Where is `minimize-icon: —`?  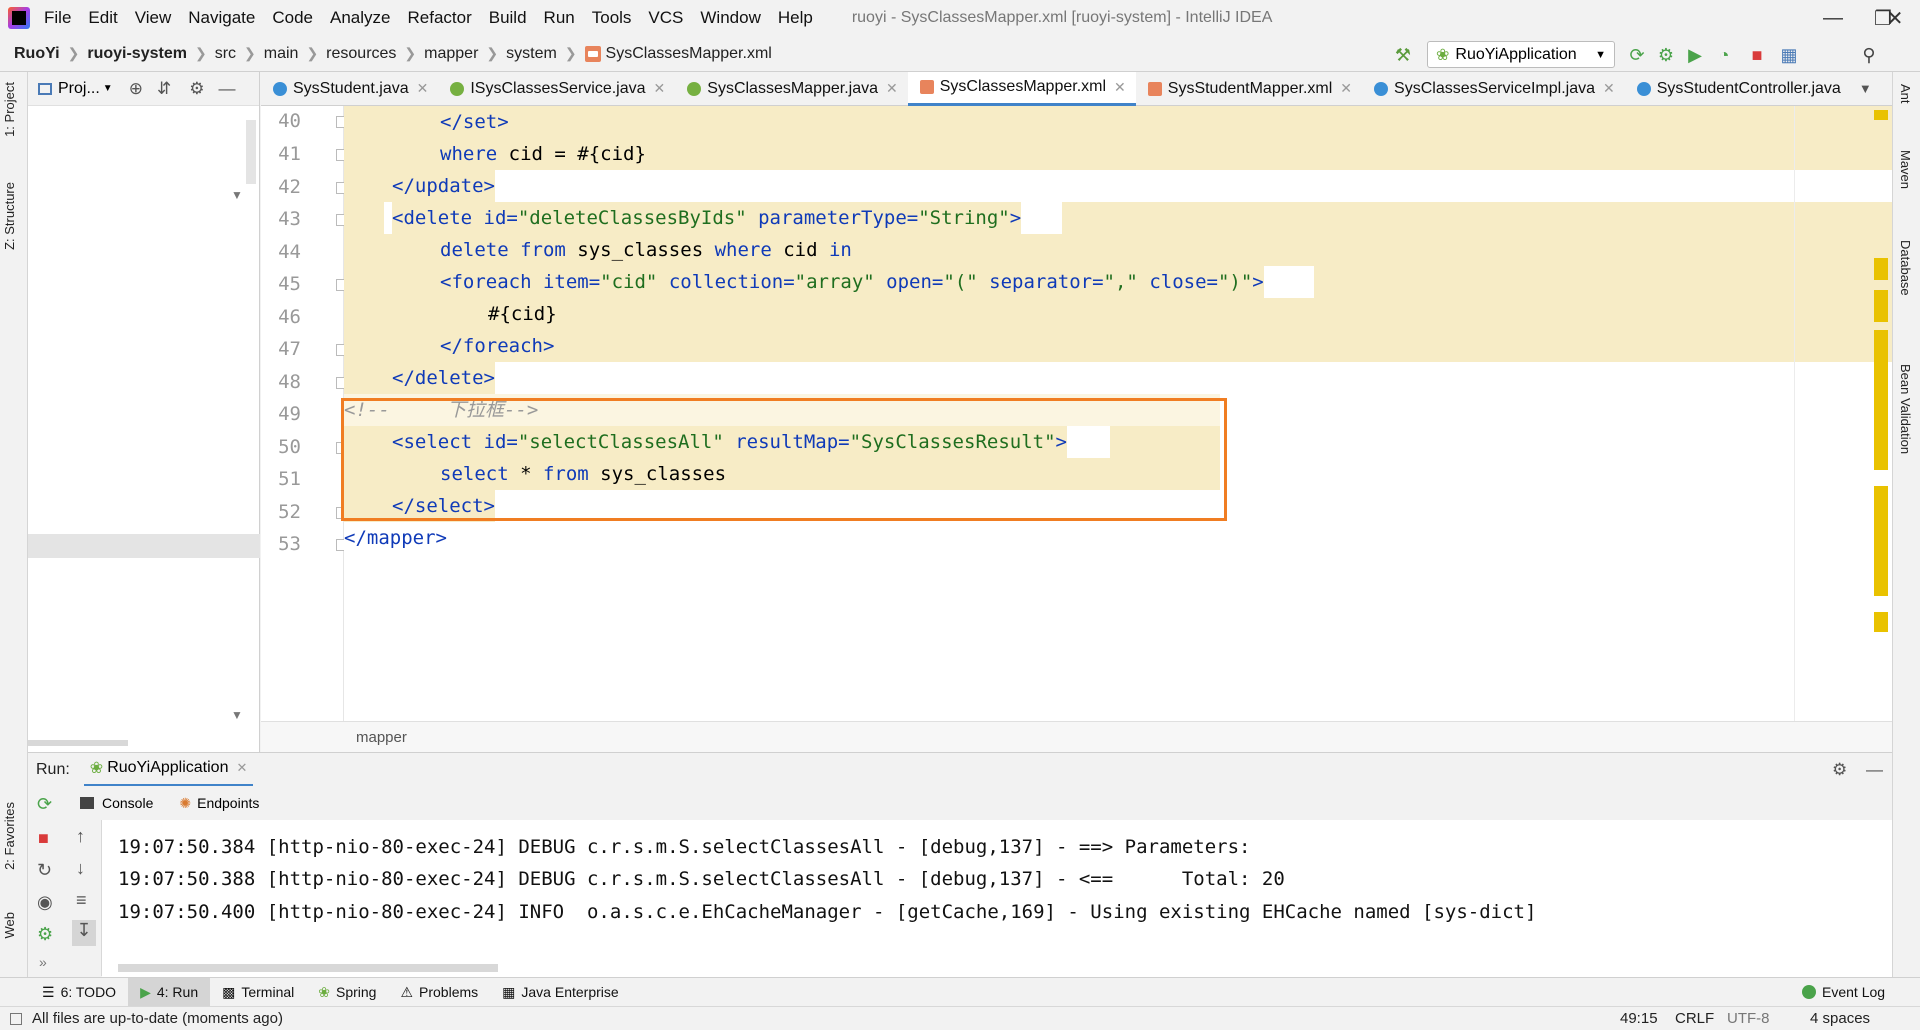 minimize-icon: — is located at coordinates (1833, 18).